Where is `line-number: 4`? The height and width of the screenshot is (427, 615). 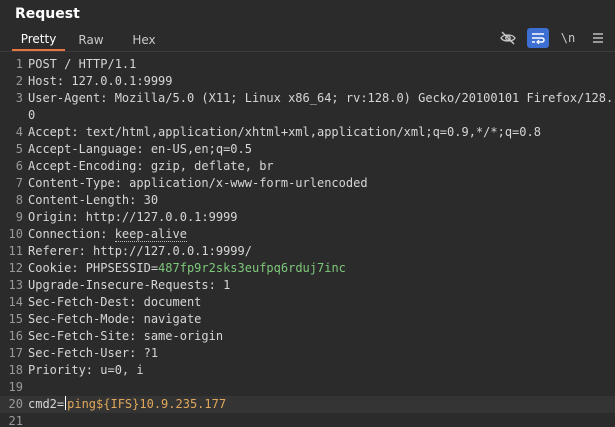 line-number: 4 is located at coordinates (19, 132).